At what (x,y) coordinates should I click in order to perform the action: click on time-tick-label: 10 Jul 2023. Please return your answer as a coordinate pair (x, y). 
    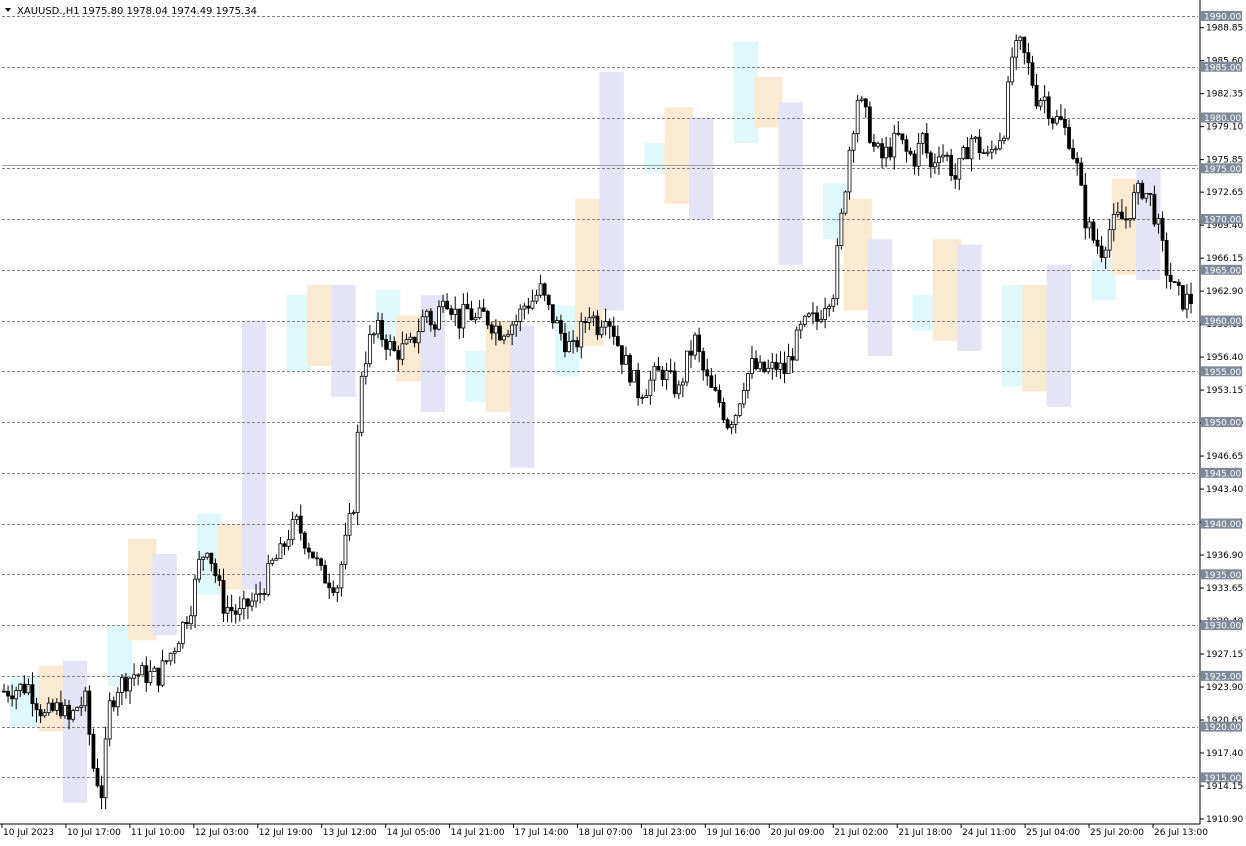
    Looking at the image, I should click on (28, 833).